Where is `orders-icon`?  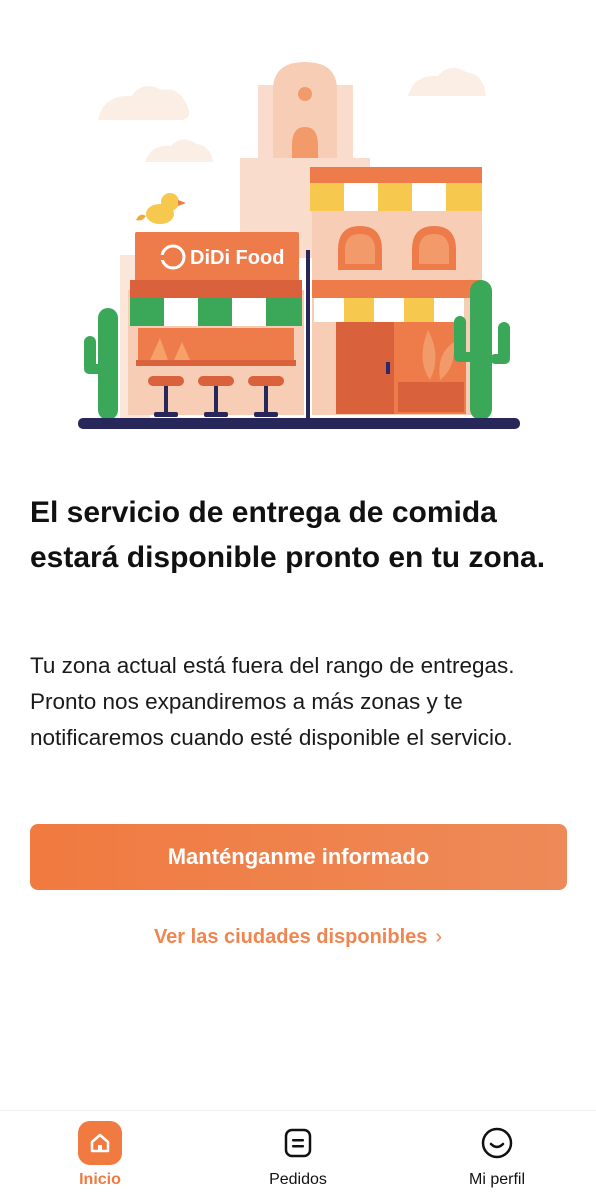
orders-icon is located at coordinates (298, 1143).